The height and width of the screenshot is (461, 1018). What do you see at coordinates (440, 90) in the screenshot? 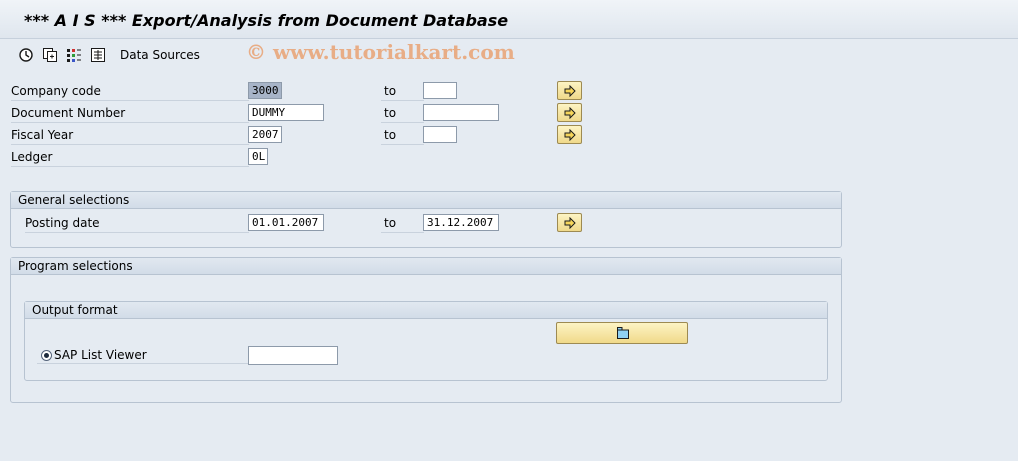
I see `company-code-to-input` at bounding box center [440, 90].